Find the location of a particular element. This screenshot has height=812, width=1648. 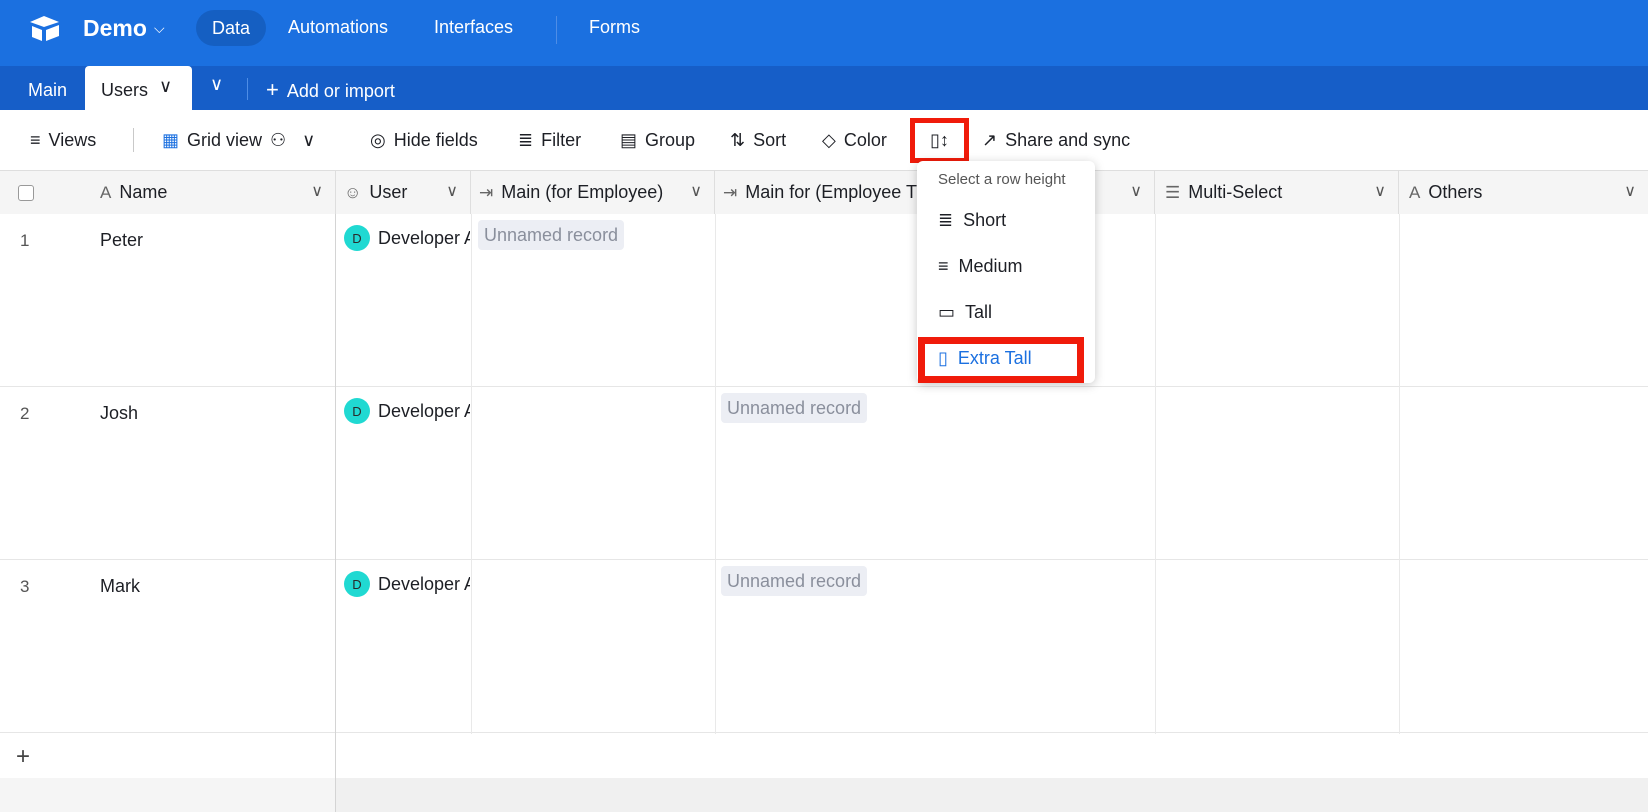

link-field-icon: ⇥ is located at coordinates (730, 192).